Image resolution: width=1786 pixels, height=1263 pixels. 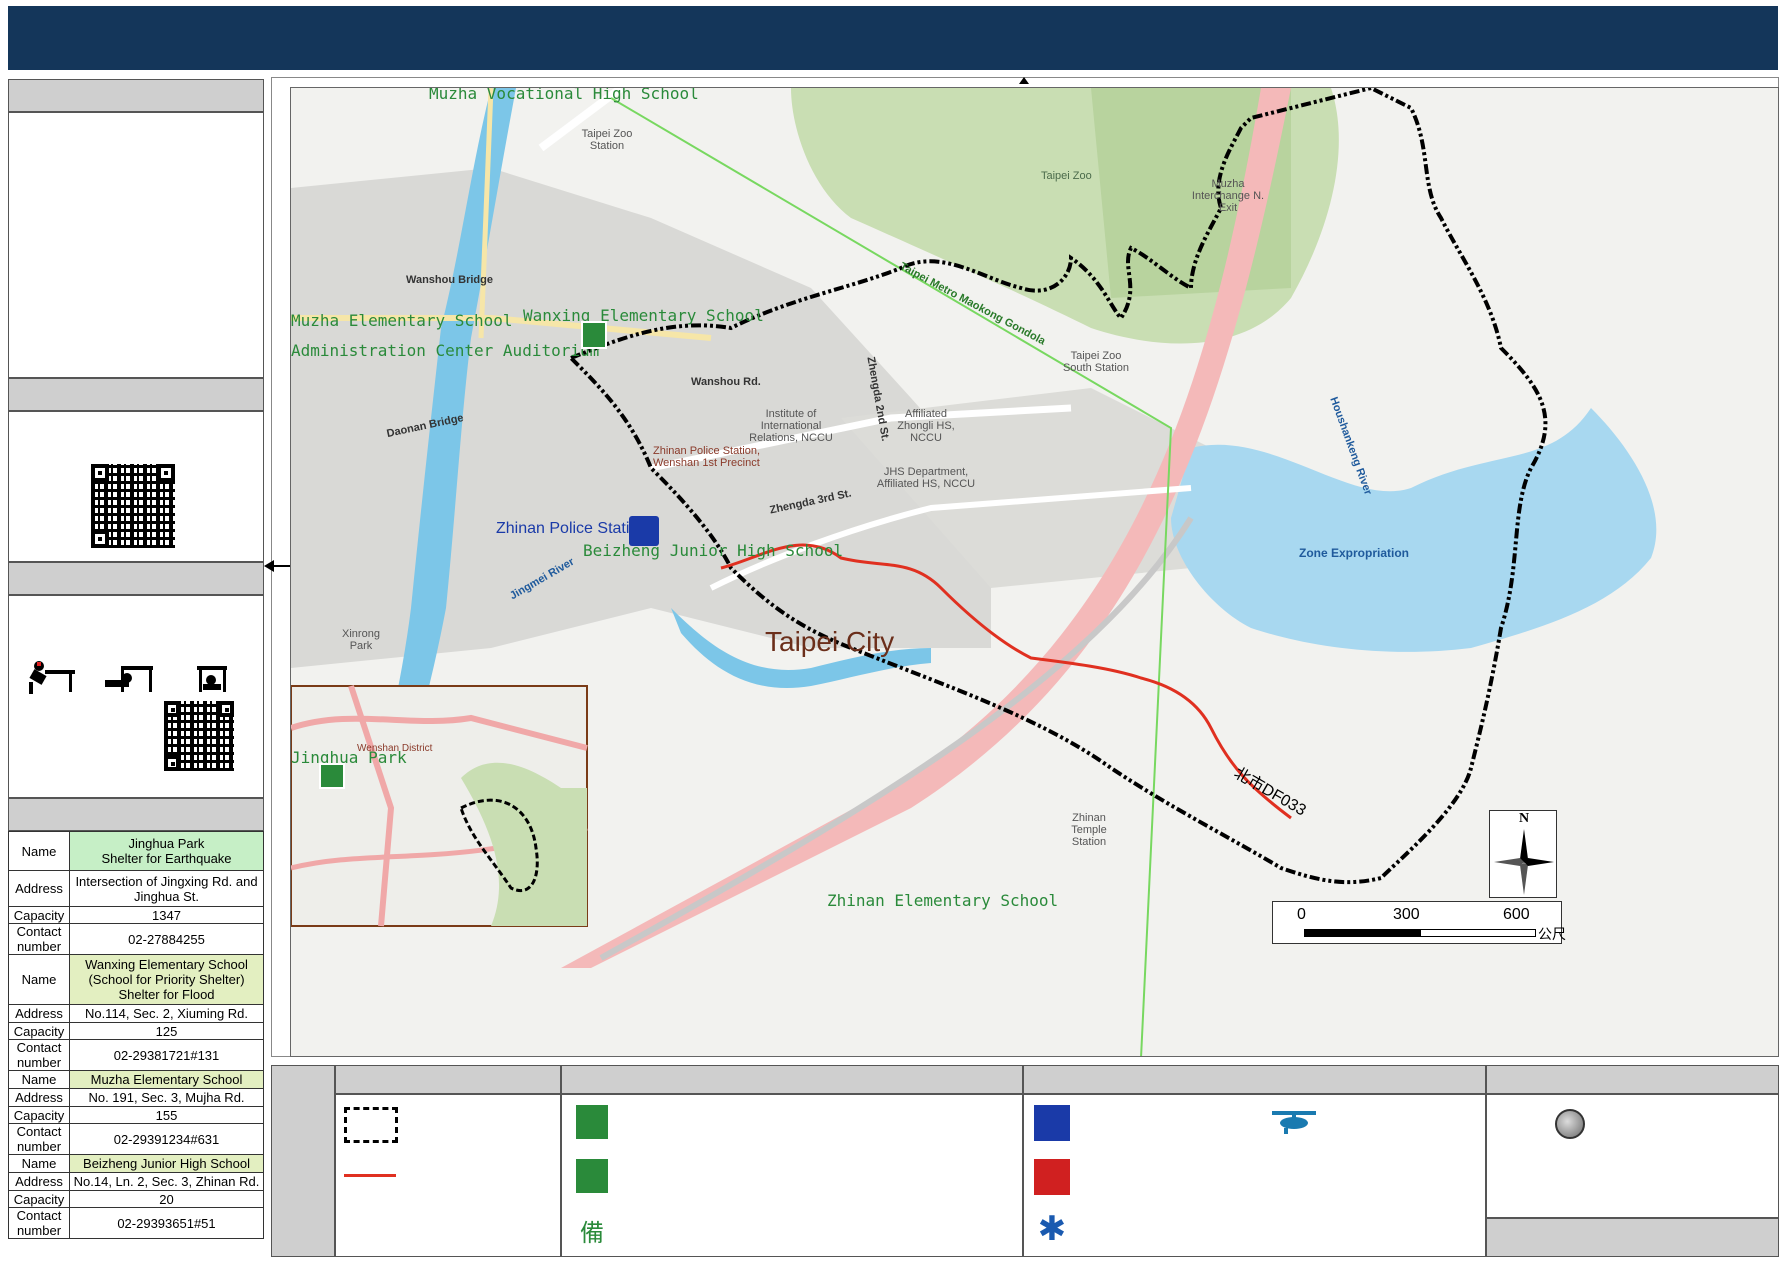 I want to click on shelter-row: Address No. 191, Sec. 3, Mujha Rd., so click(x=136, y=1097).